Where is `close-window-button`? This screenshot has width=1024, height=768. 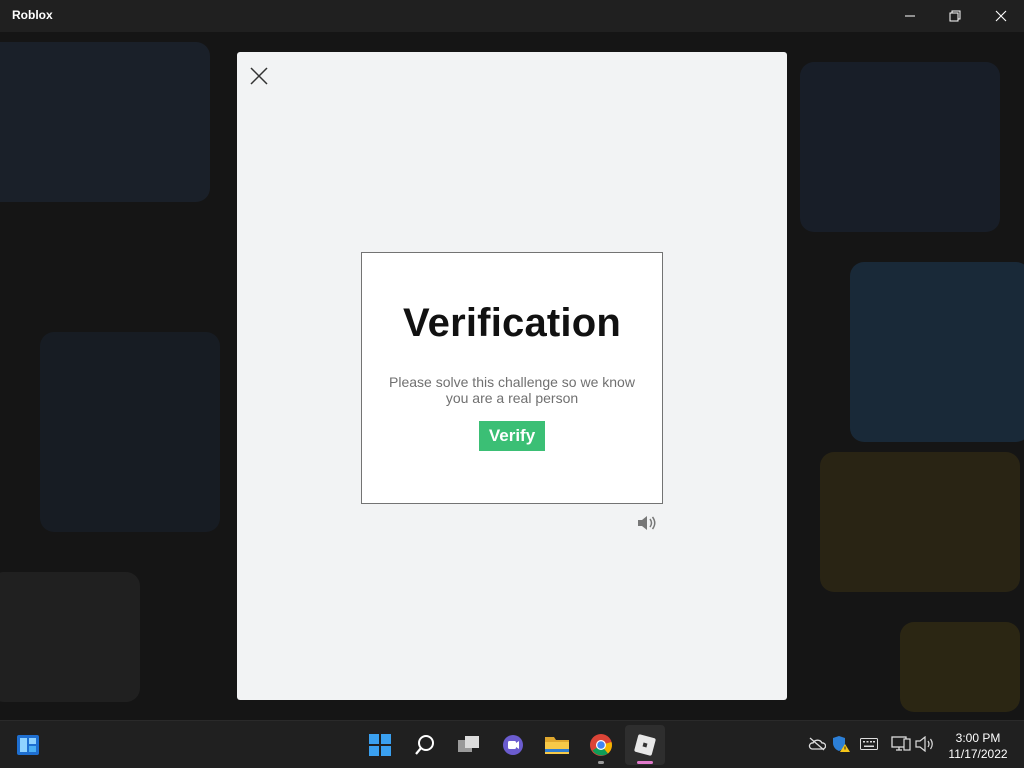
close-window-button is located at coordinates (1001, 16).